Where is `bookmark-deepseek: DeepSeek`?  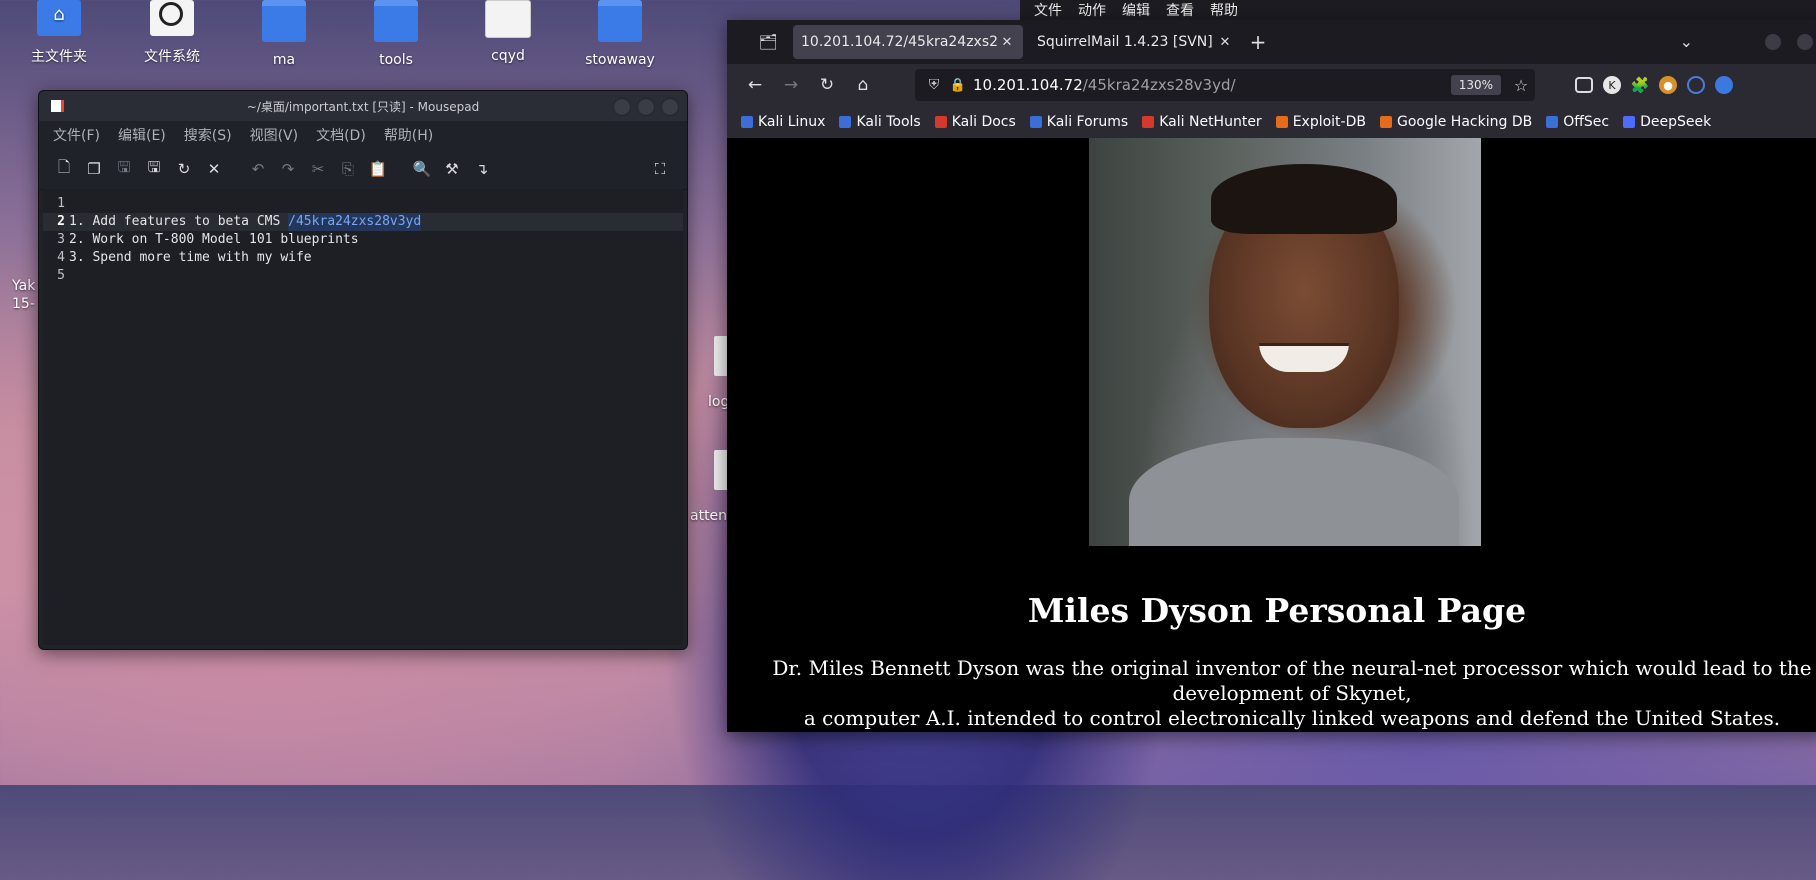
bookmark-deepseek: DeepSeek is located at coordinates (1667, 122).